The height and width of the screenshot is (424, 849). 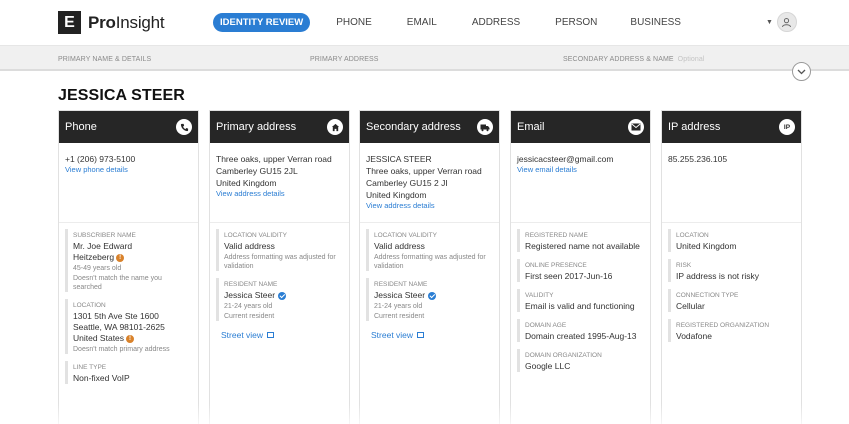 I want to click on logo-mark: E, so click(x=69, y=22).